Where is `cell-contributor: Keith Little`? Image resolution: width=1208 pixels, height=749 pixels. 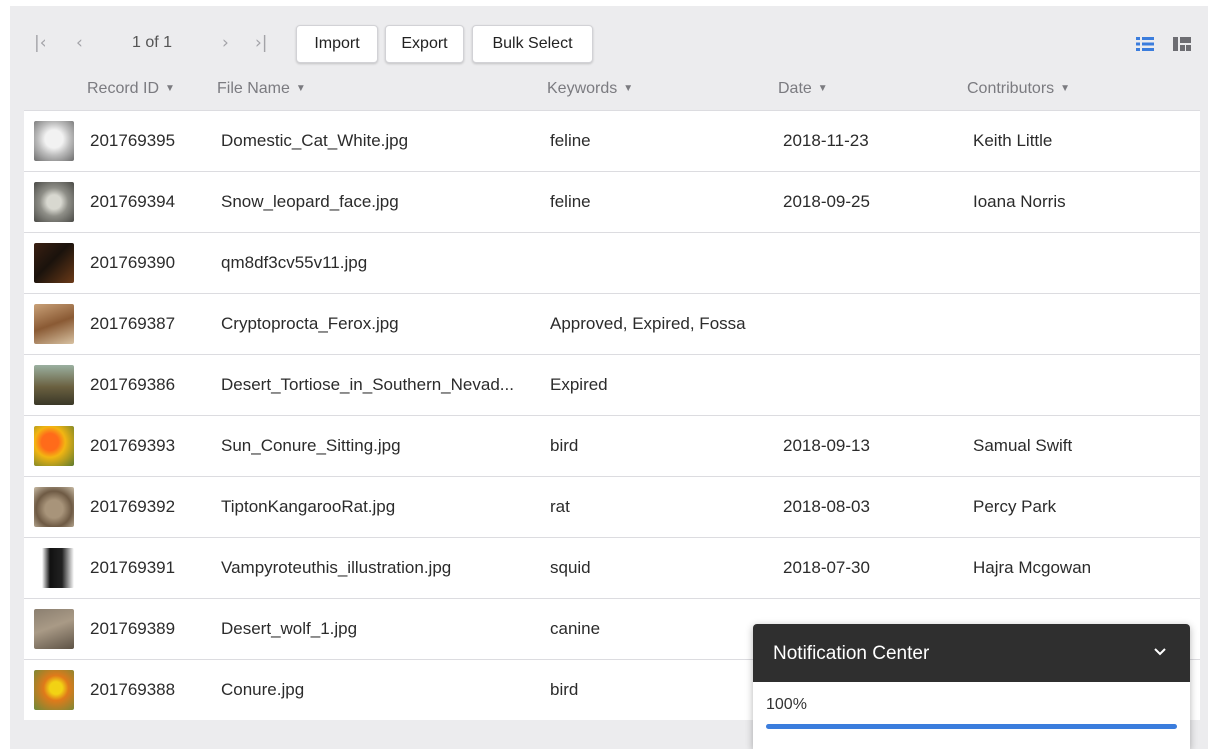
cell-contributor: Keith Little is located at coordinates (1013, 140).